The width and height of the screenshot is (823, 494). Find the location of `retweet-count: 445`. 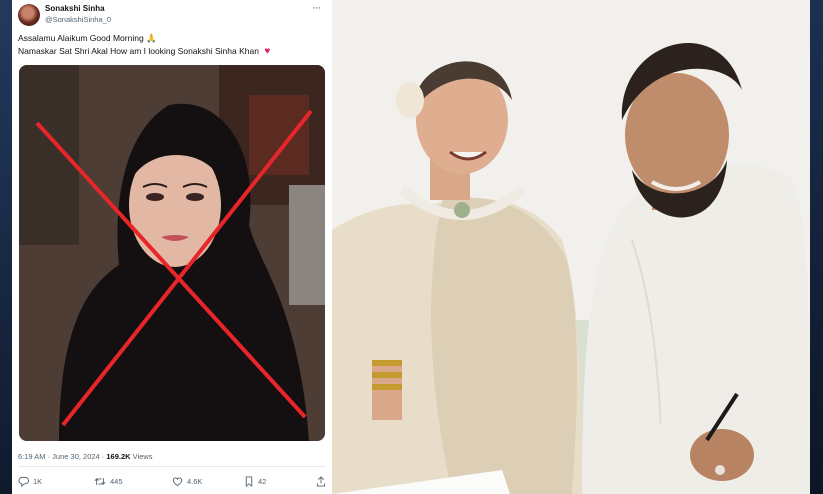

retweet-count: 445 is located at coordinates (116, 481).